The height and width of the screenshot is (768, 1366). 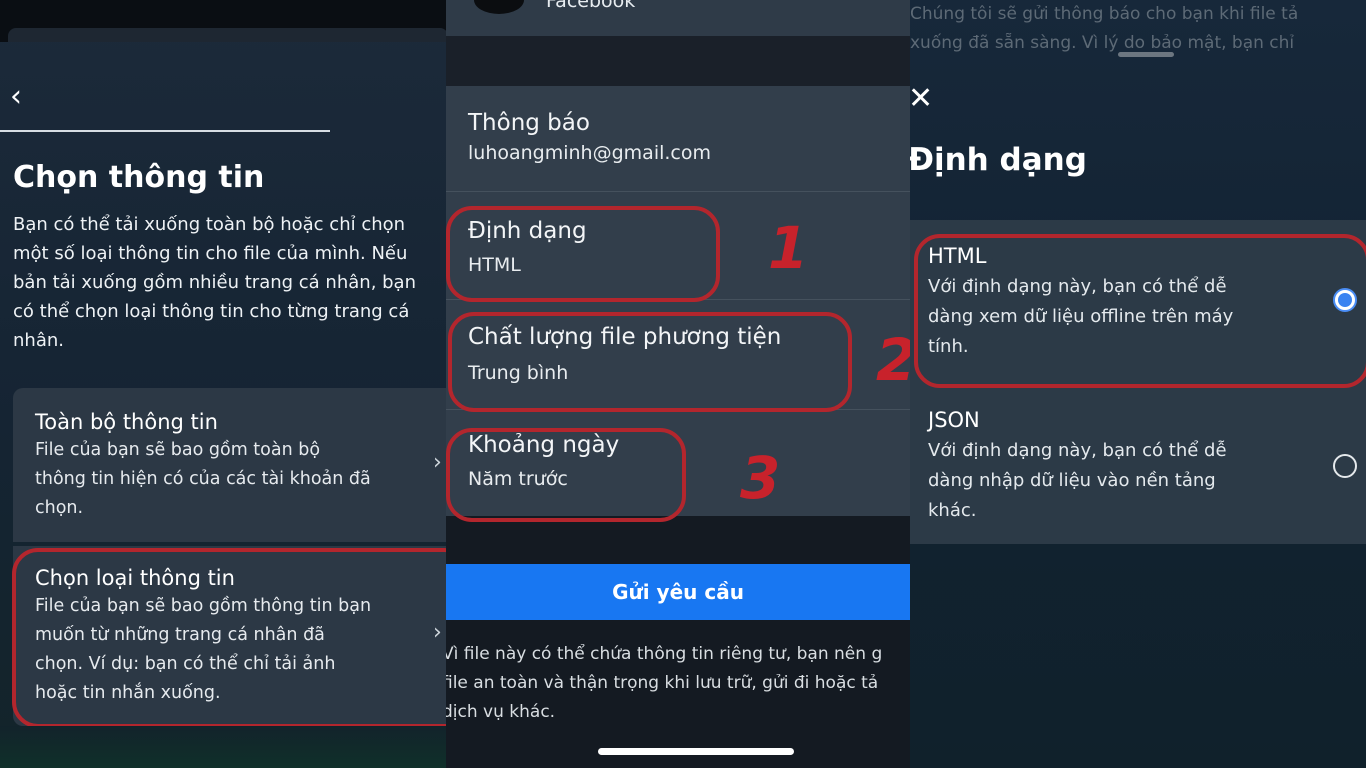 I want to click on account-name: Facebook, so click(x=591, y=6).